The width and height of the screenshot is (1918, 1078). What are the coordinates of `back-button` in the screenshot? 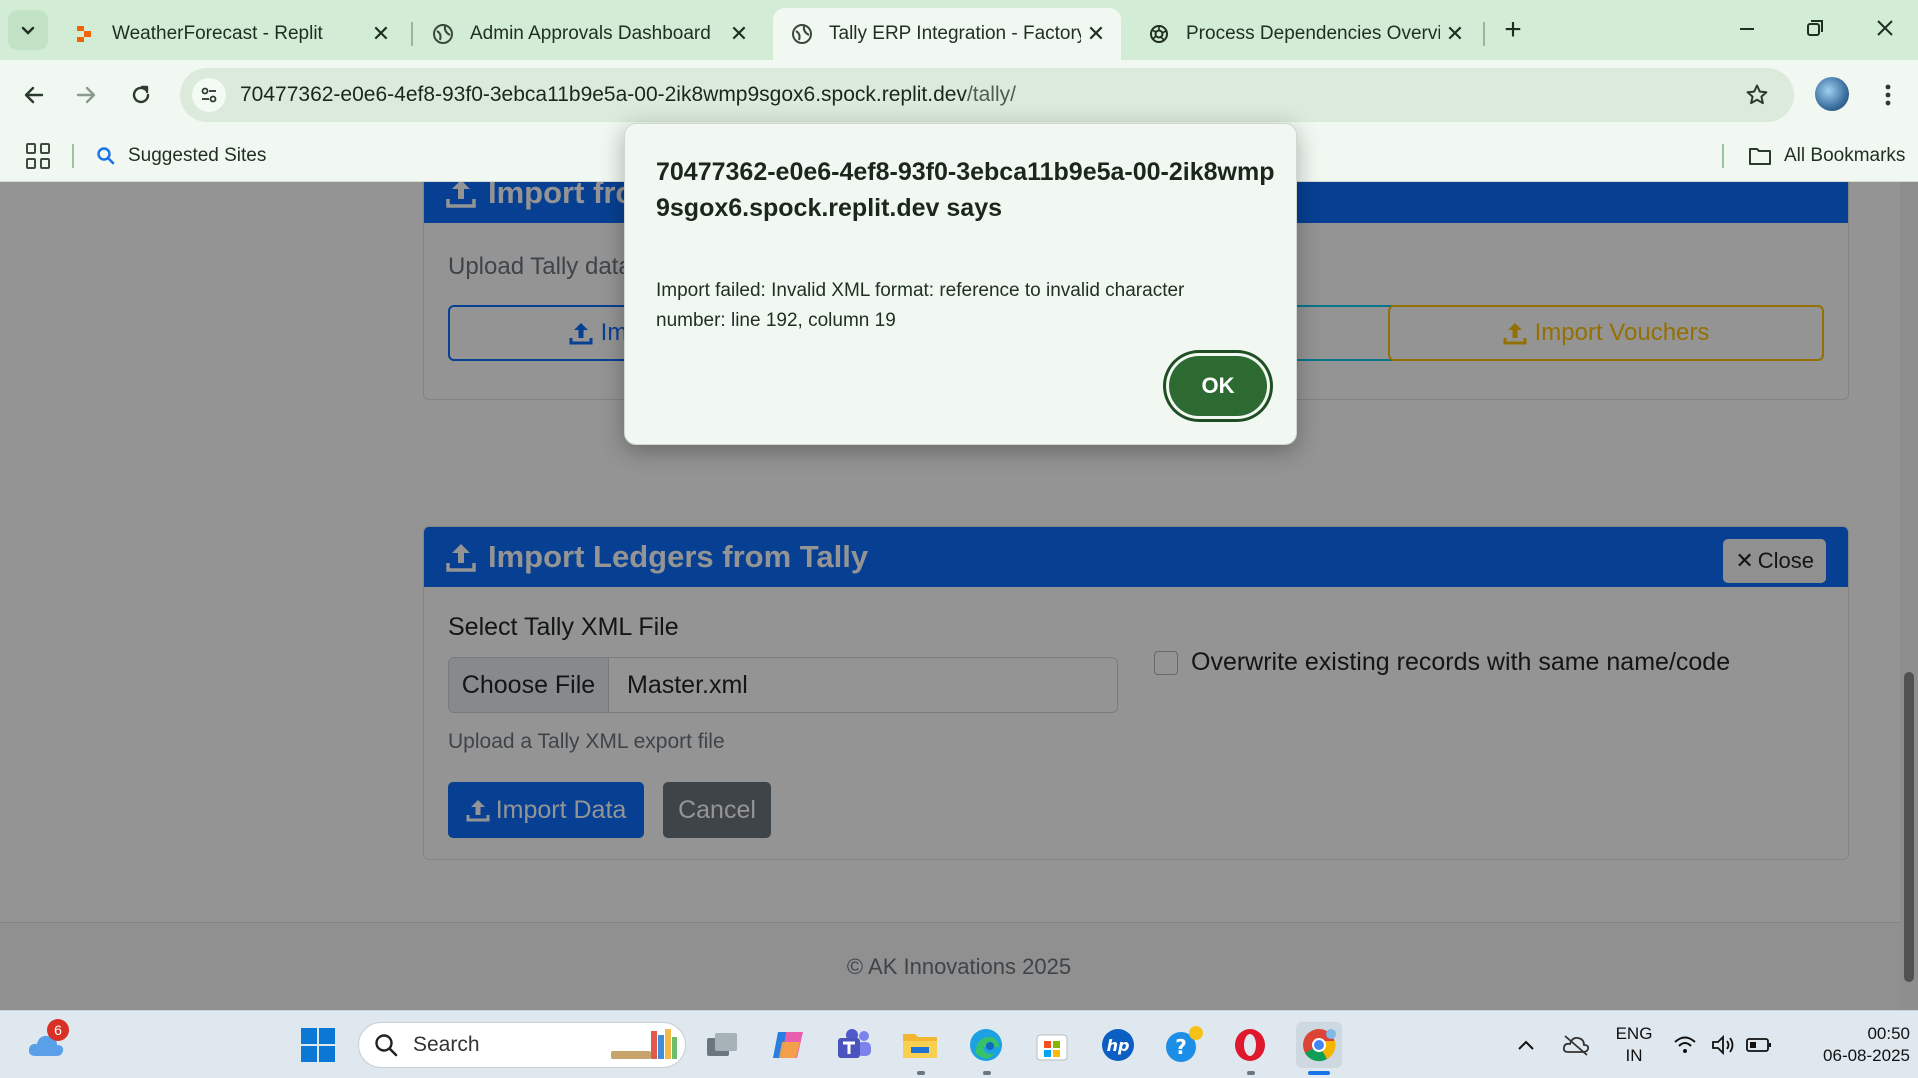 It's located at (34, 95).